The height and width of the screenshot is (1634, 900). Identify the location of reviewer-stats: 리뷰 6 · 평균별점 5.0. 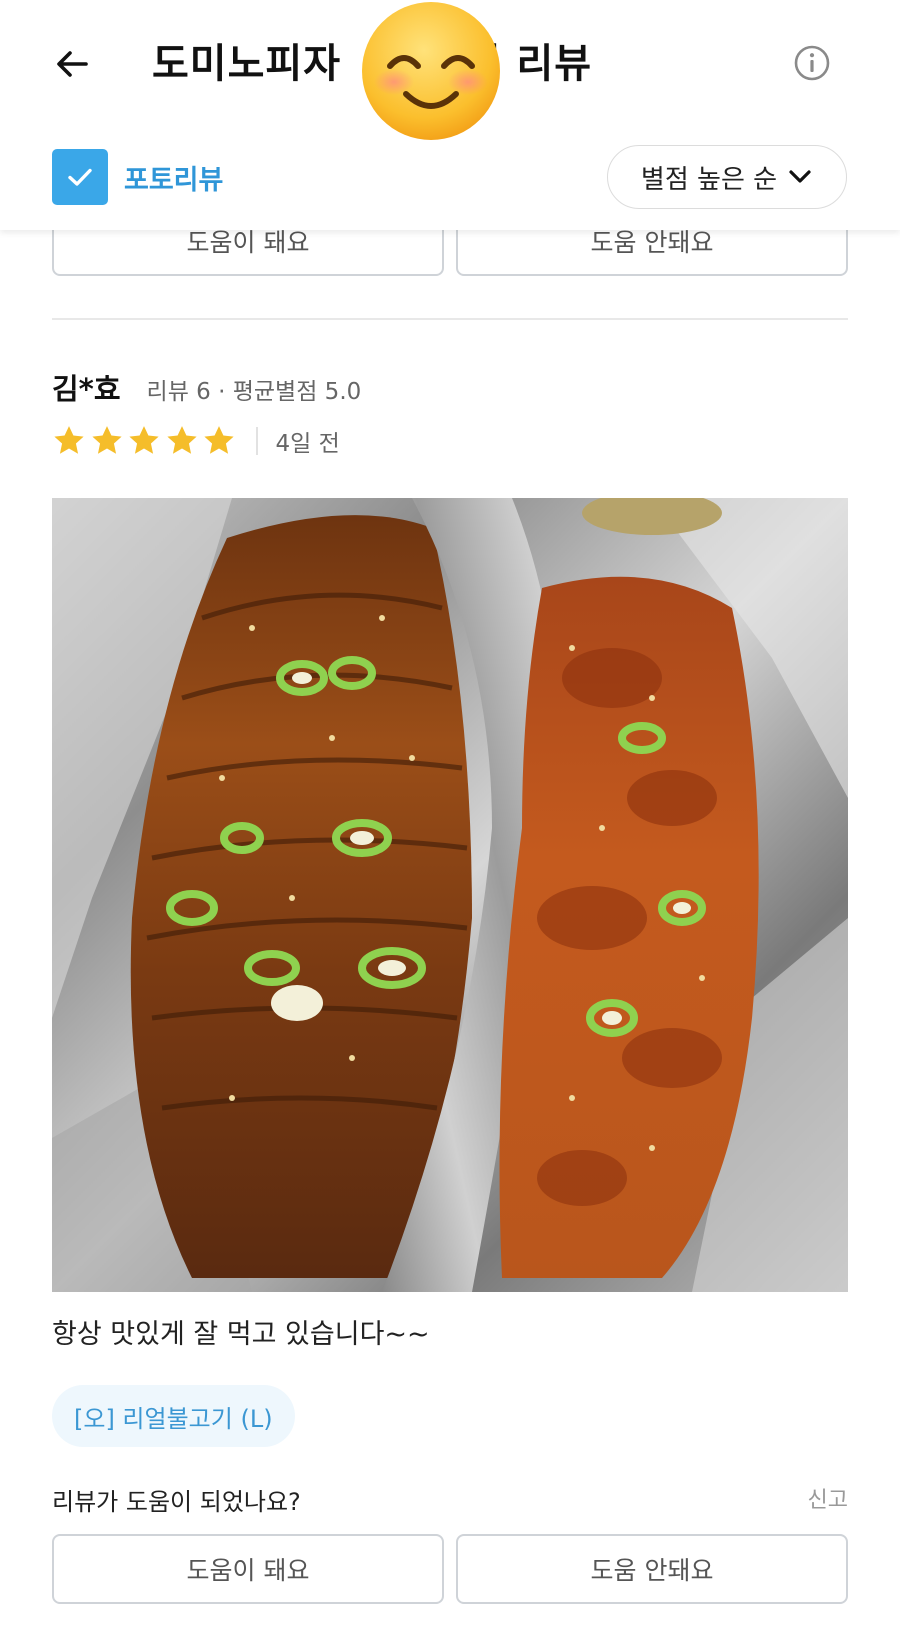
(254, 392).